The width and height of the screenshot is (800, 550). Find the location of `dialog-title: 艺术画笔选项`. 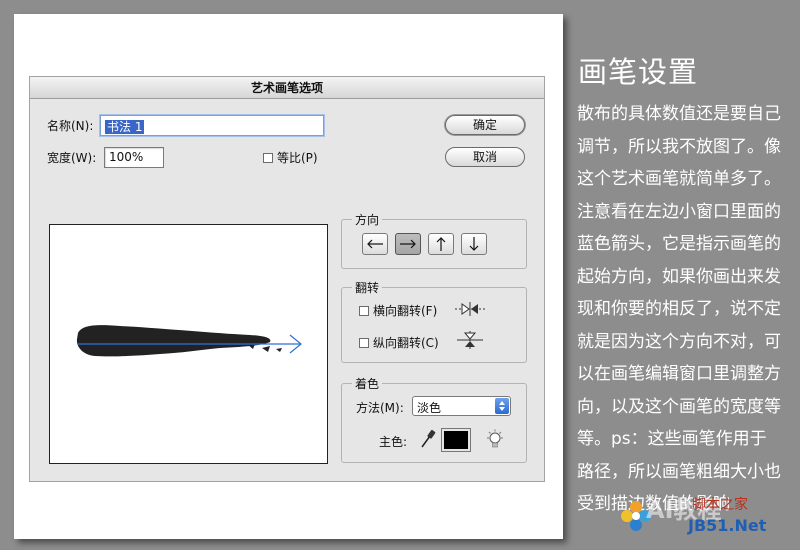

dialog-title: 艺术画笔选项 is located at coordinates (287, 88).